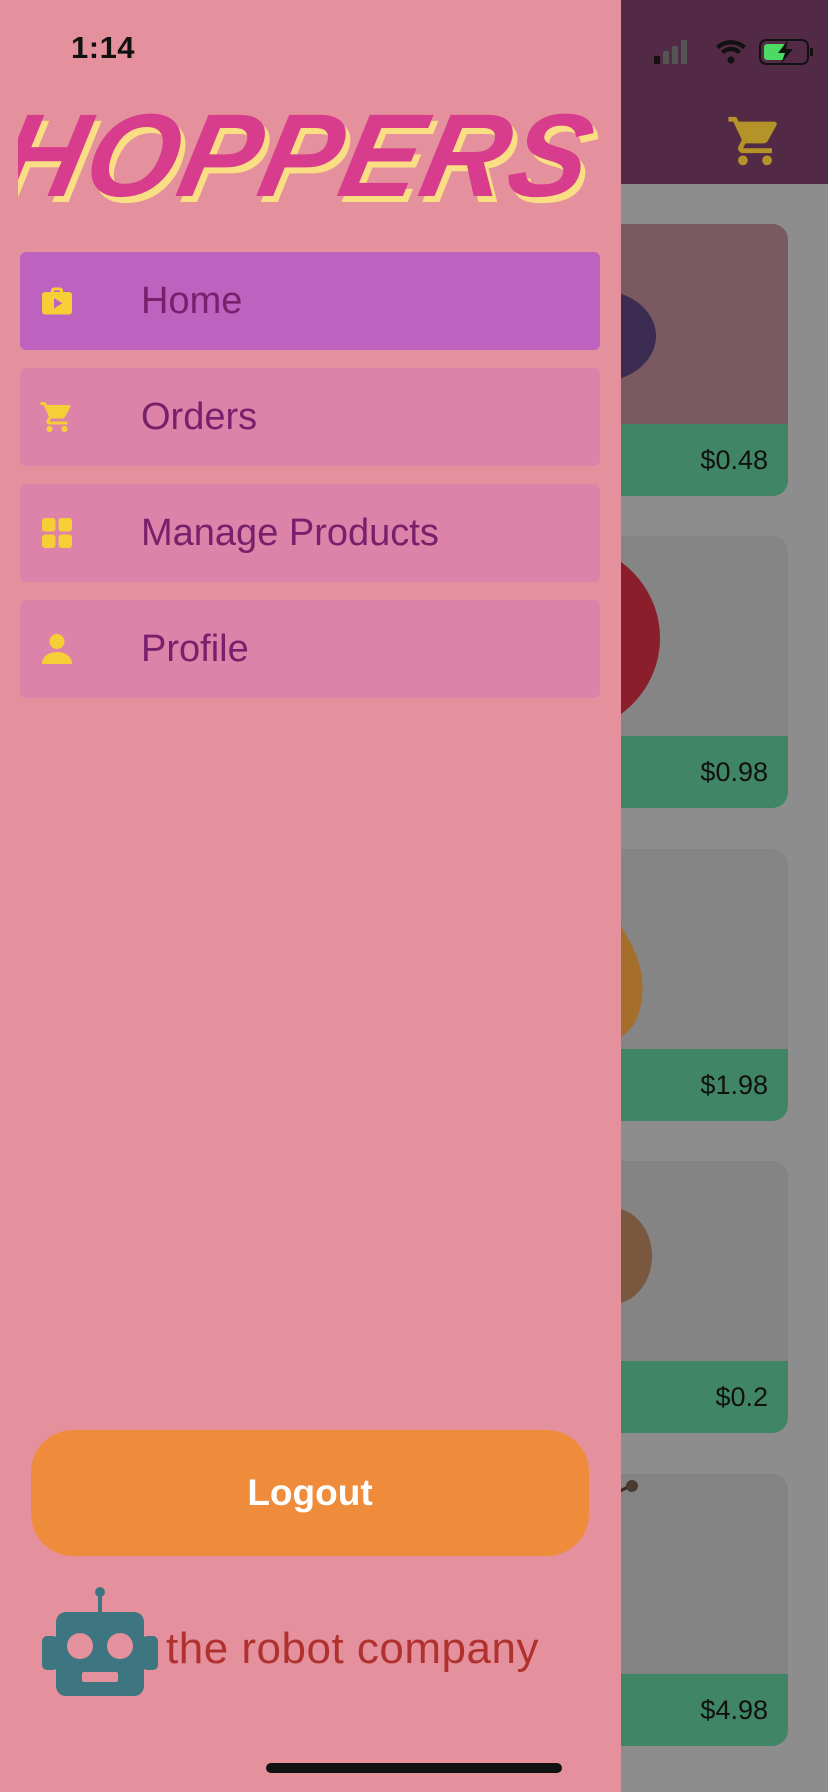 The width and height of the screenshot is (828, 1792). I want to click on status-time: 1:14, so click(103, 47).